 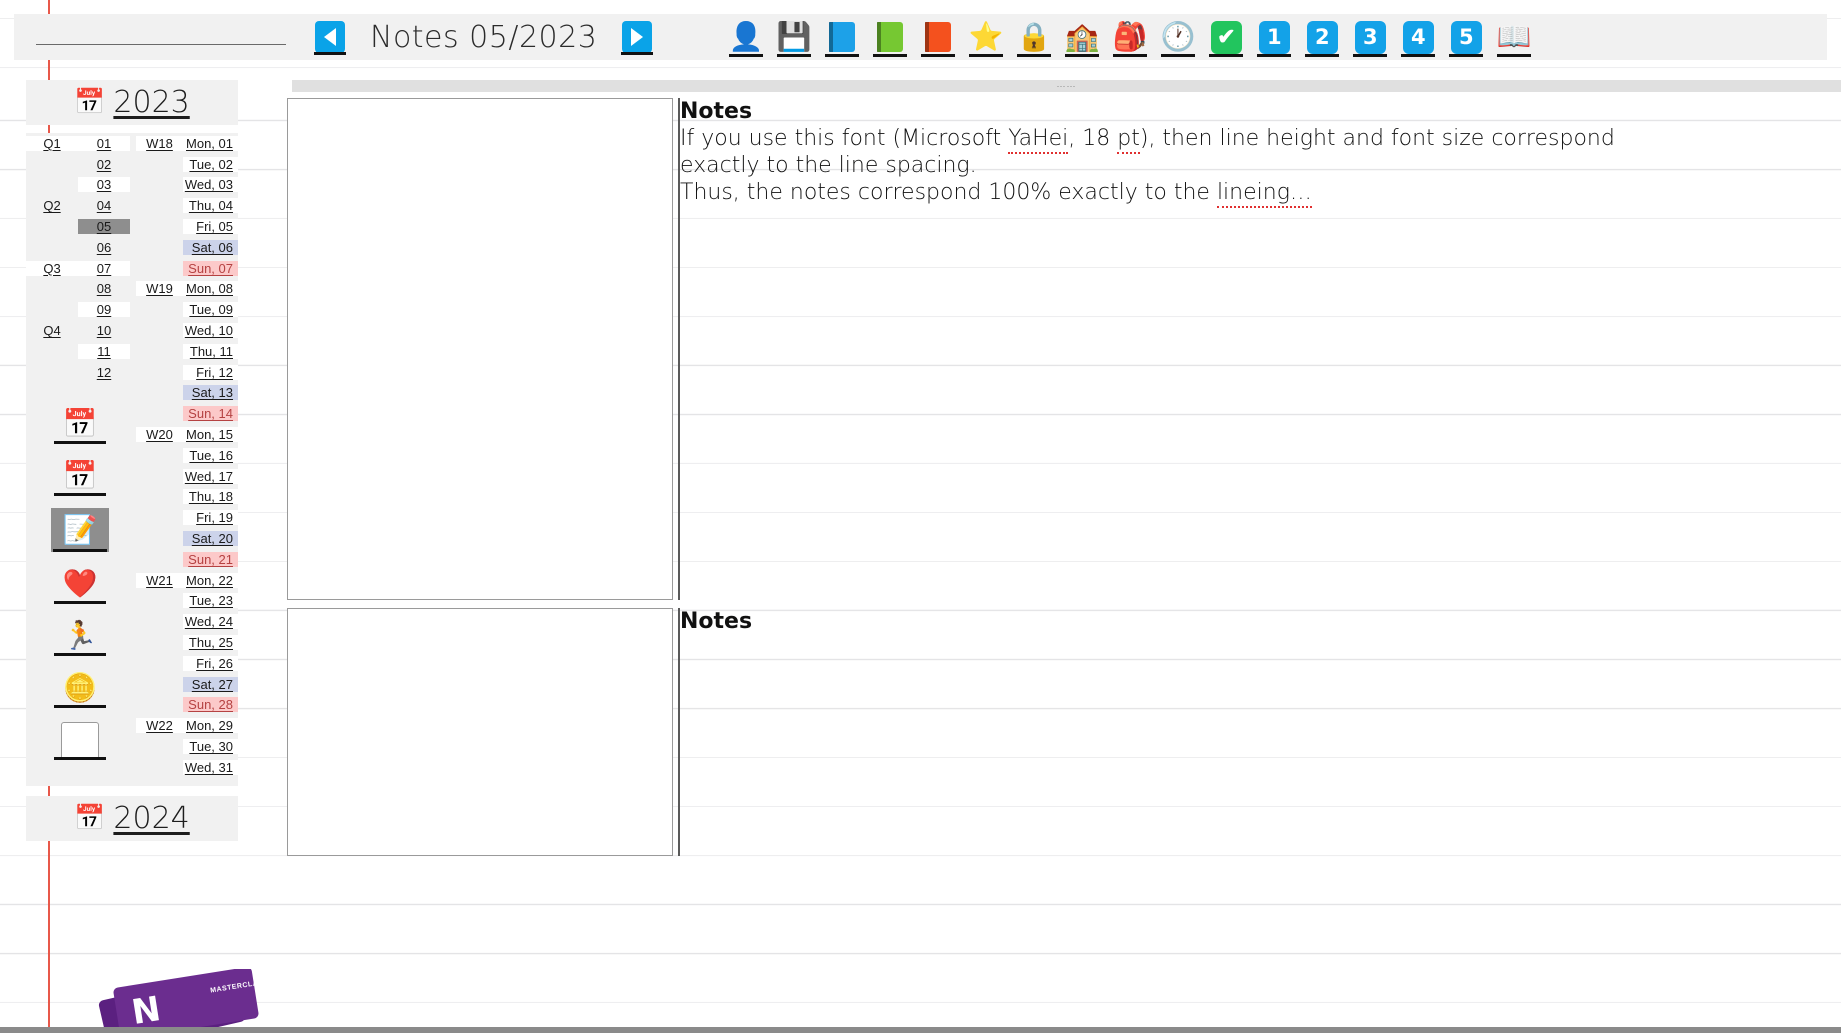 I want to click on month-row: Q1 01, so click(x=81, y=143).